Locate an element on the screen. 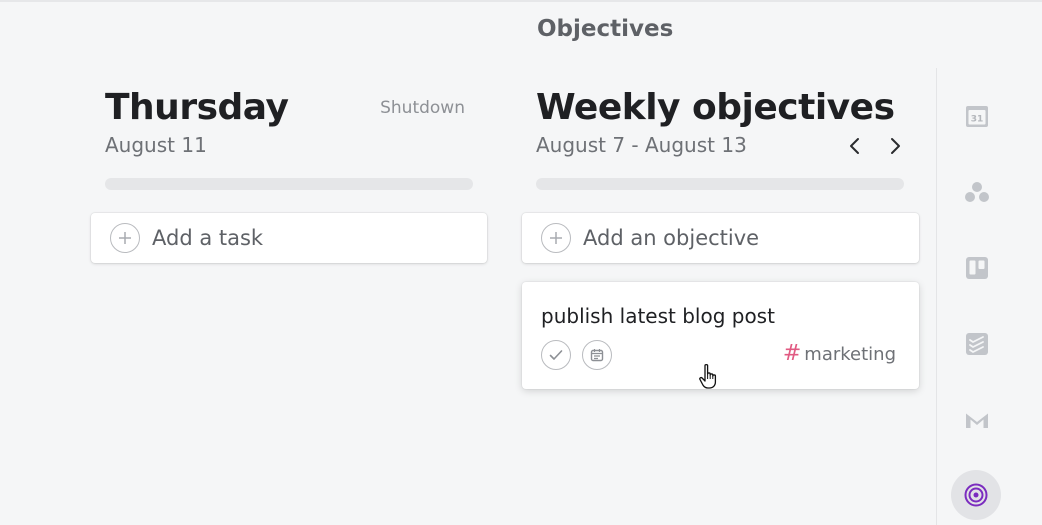  add-task-label: Add a task is located at coordinates (208, 238).